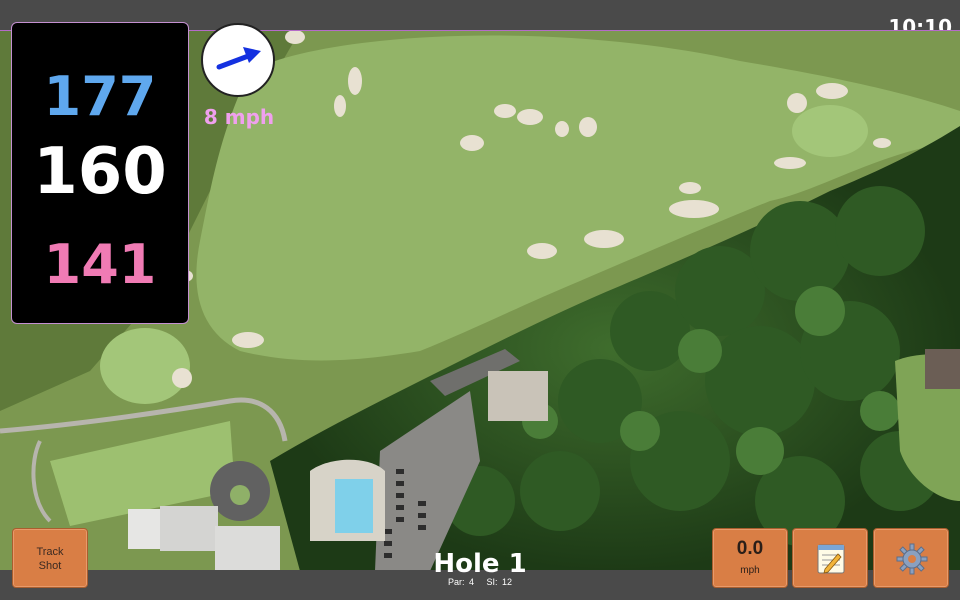 The image size is (960, 600). Describe the element at coordinates (518, 396) in the screenshot. I see `clubhouse` at that location.